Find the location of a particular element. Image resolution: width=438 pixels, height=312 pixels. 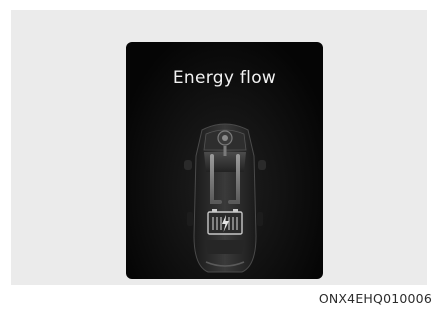

vehicle-icon is located at coordinates (225, 198).